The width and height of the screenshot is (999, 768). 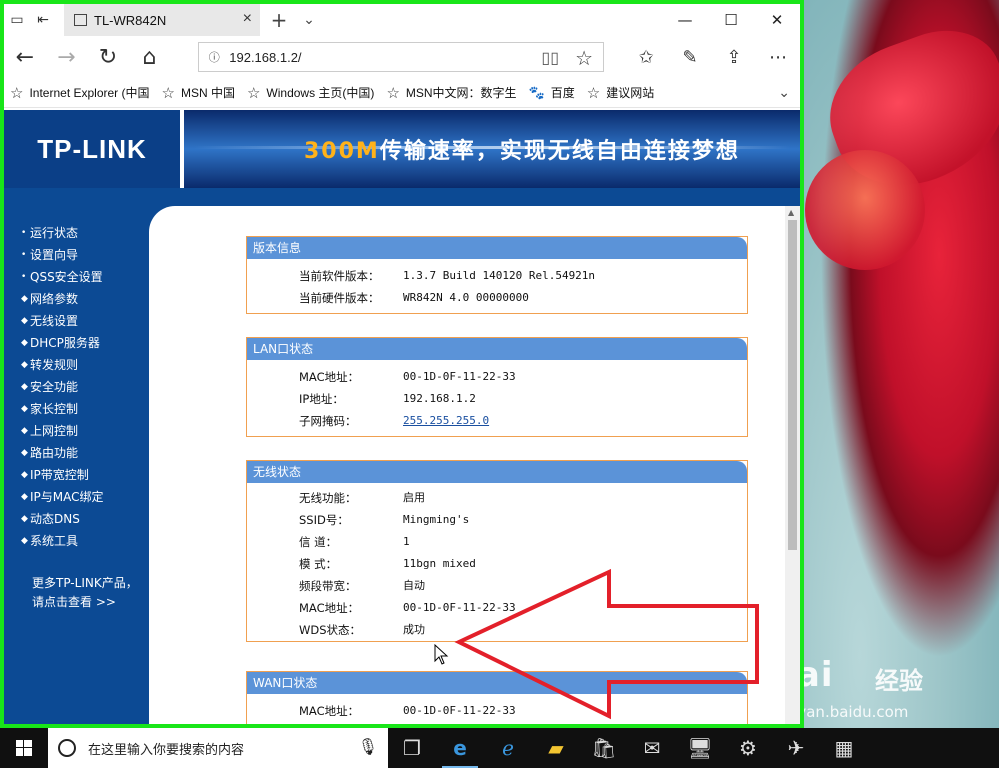 I want to click on new-tab-icon: +, so click(x=279, y=20).